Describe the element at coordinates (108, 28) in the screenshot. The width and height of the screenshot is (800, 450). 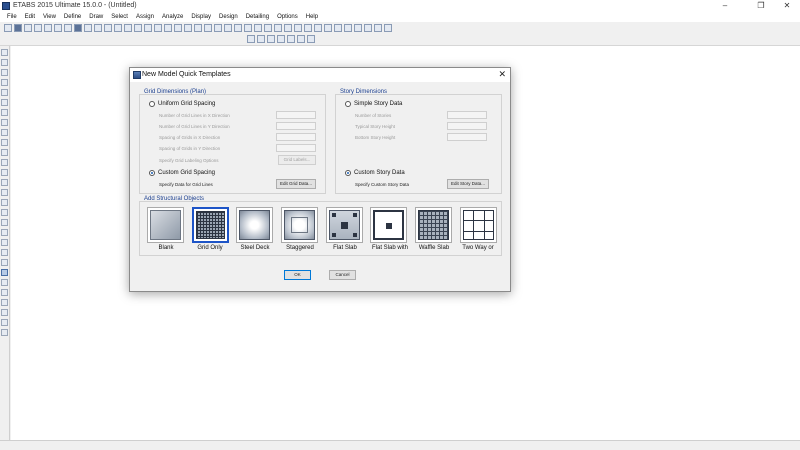
I see `zoom-out-icon` at that location.